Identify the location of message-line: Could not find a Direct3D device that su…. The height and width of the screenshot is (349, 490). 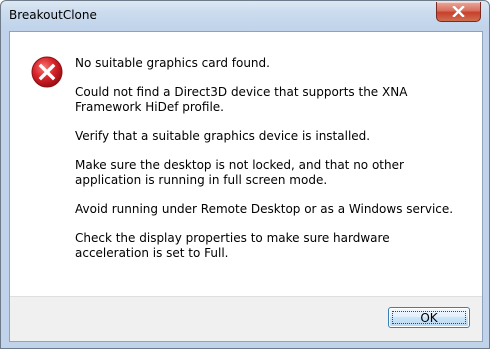
(241, 99).